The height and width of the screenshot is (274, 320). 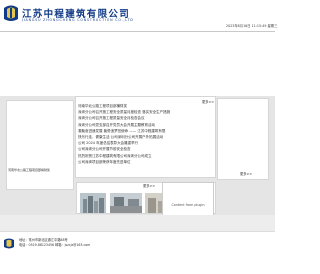 What do you see at coordinates (137, 31) in the screenshot?
I see `header-divider` at bounding box center [137, 31].